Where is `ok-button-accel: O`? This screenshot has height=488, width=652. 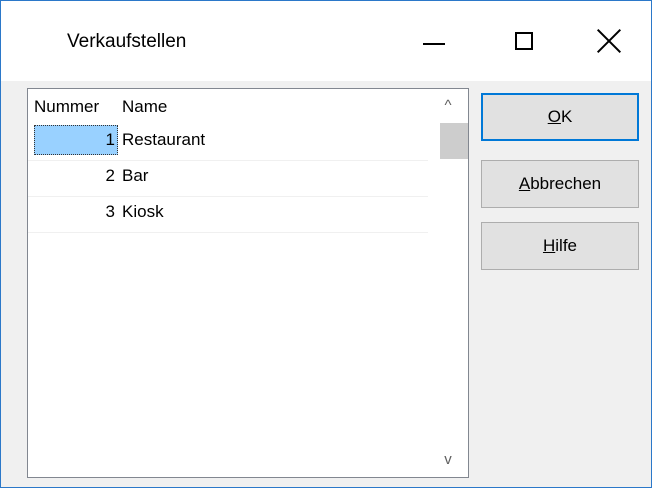 ok-button-accel: O is located at coordinates (554, 116).